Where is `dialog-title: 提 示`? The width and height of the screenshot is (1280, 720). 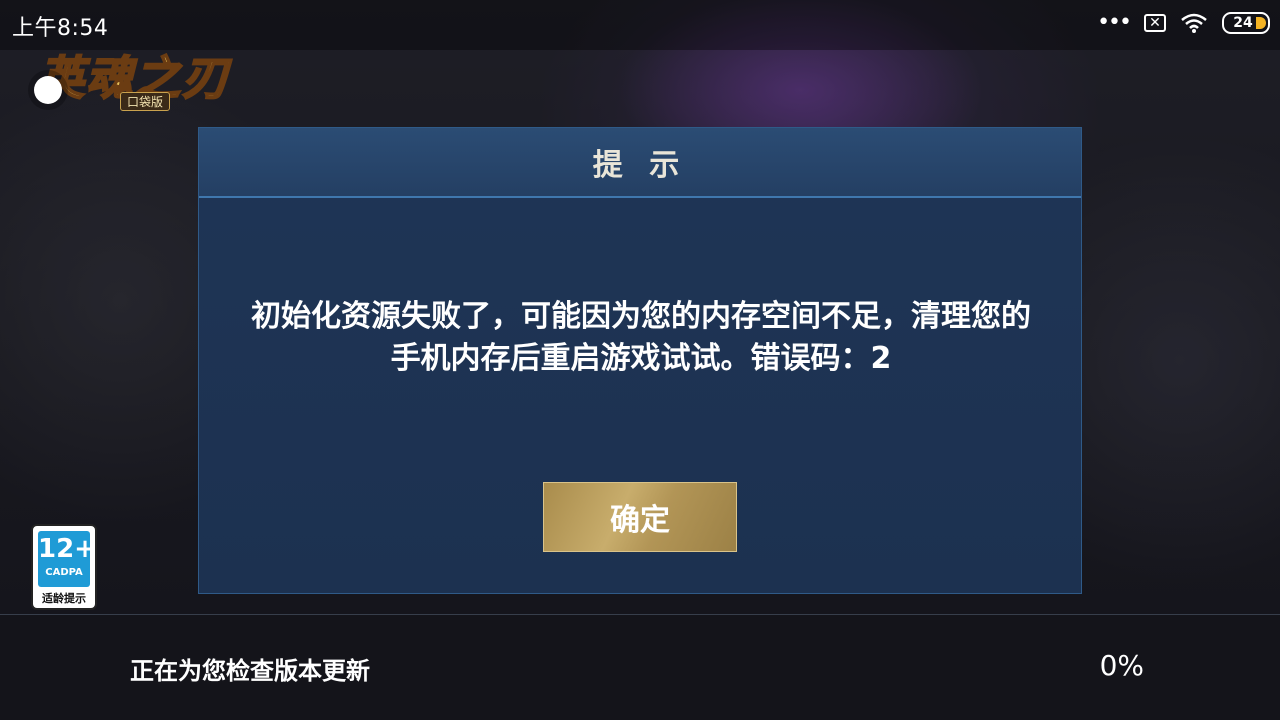
dialog-title: 提 示 is located at coordinates (640, 165).